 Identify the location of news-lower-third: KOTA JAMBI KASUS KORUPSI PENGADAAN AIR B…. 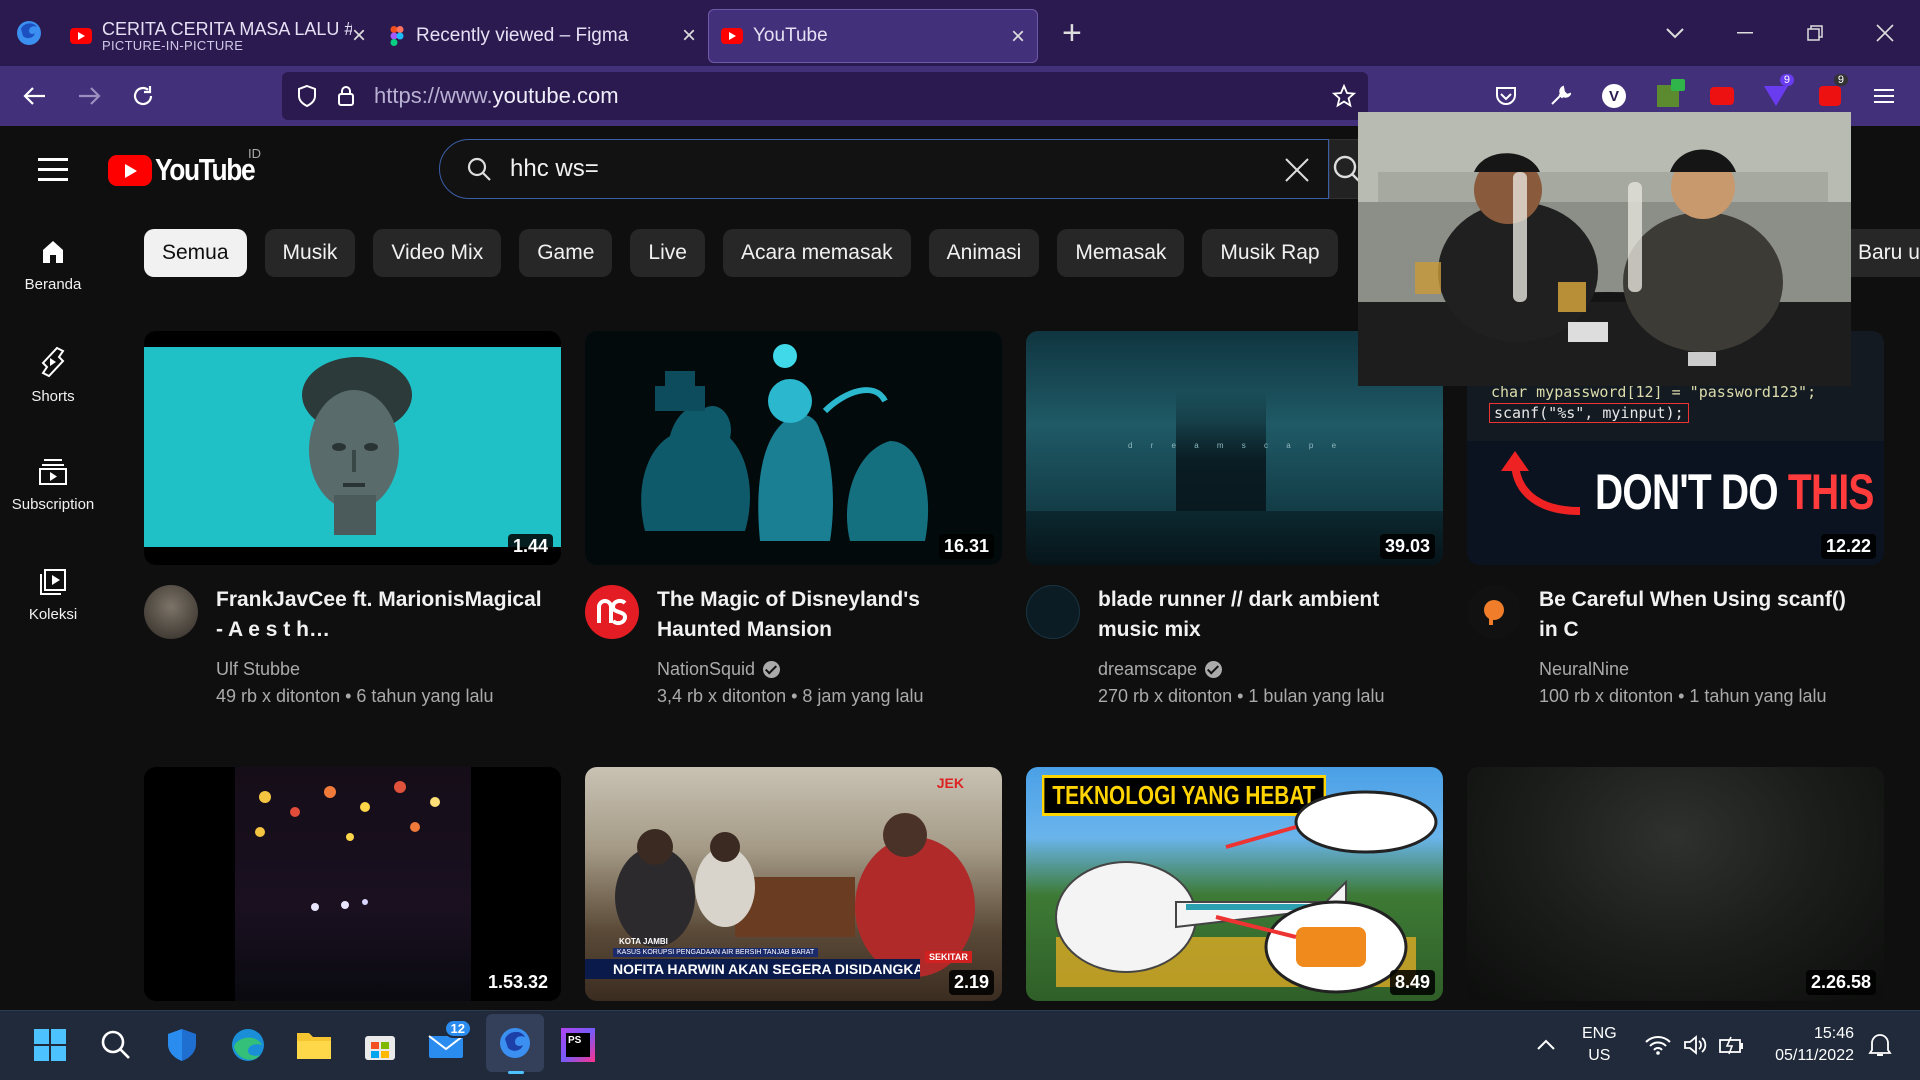
(793, 962).